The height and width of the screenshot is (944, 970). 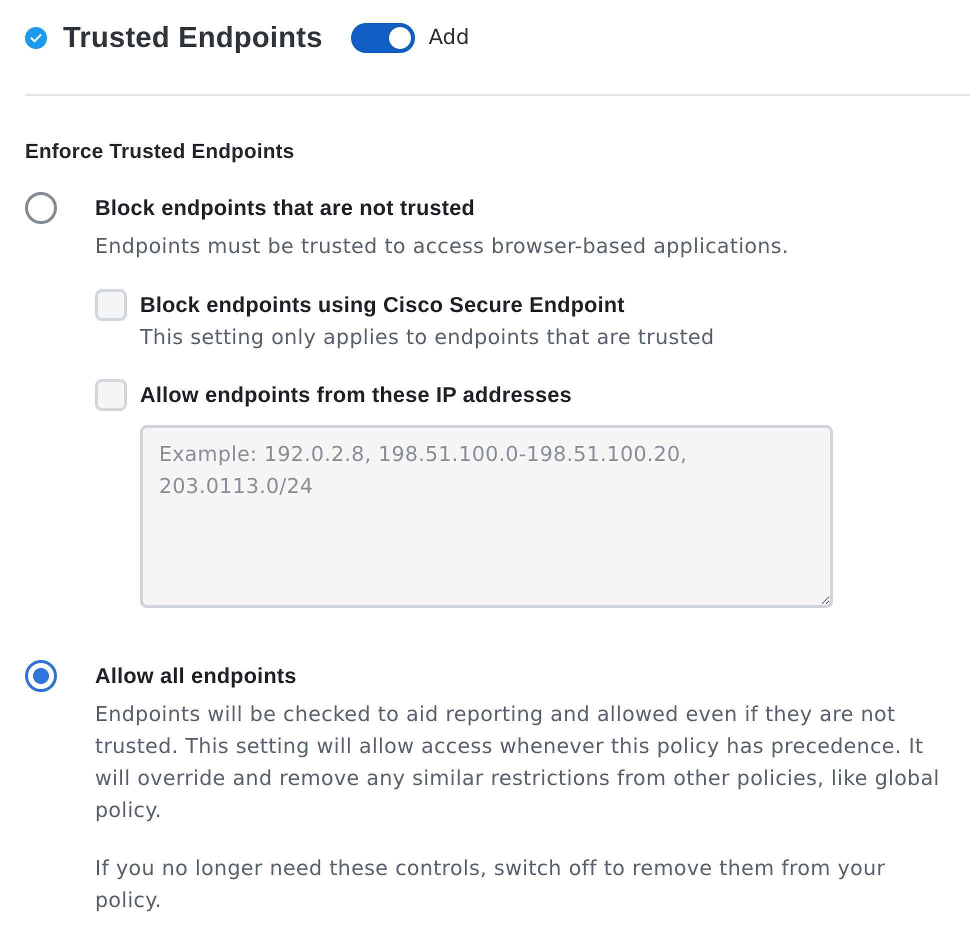 I want to click on help-text: If you no longer need these controls, switch off to remove them from your policy., so click(x=490, y=884).